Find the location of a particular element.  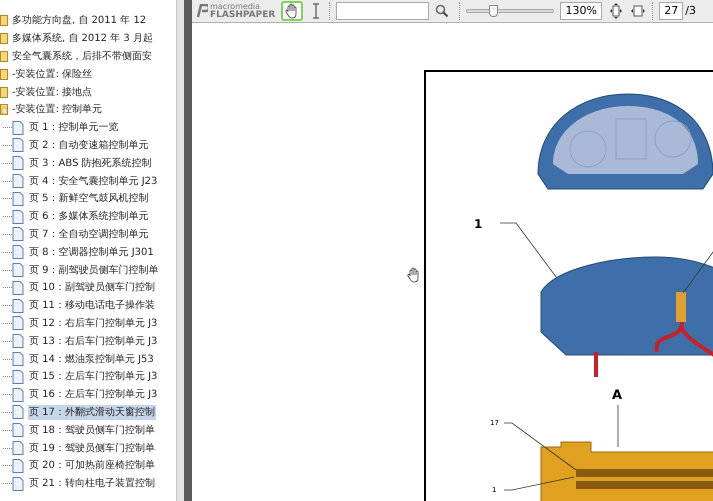

hand-cursor-icon is located at coordinates (414, 275).